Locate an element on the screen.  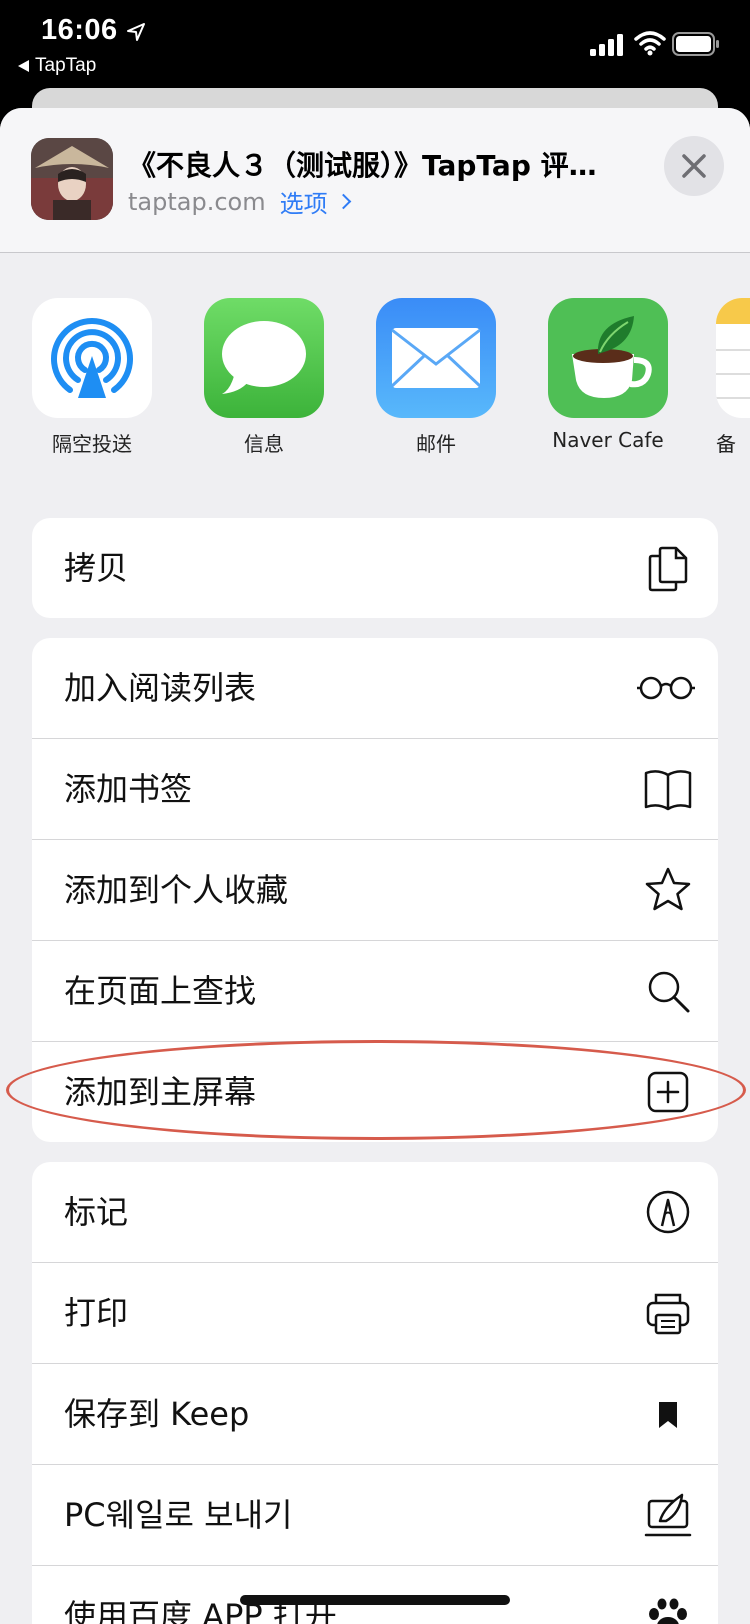
page-subtitle: taptap.com 选项 is located at coordinates (239, 201).